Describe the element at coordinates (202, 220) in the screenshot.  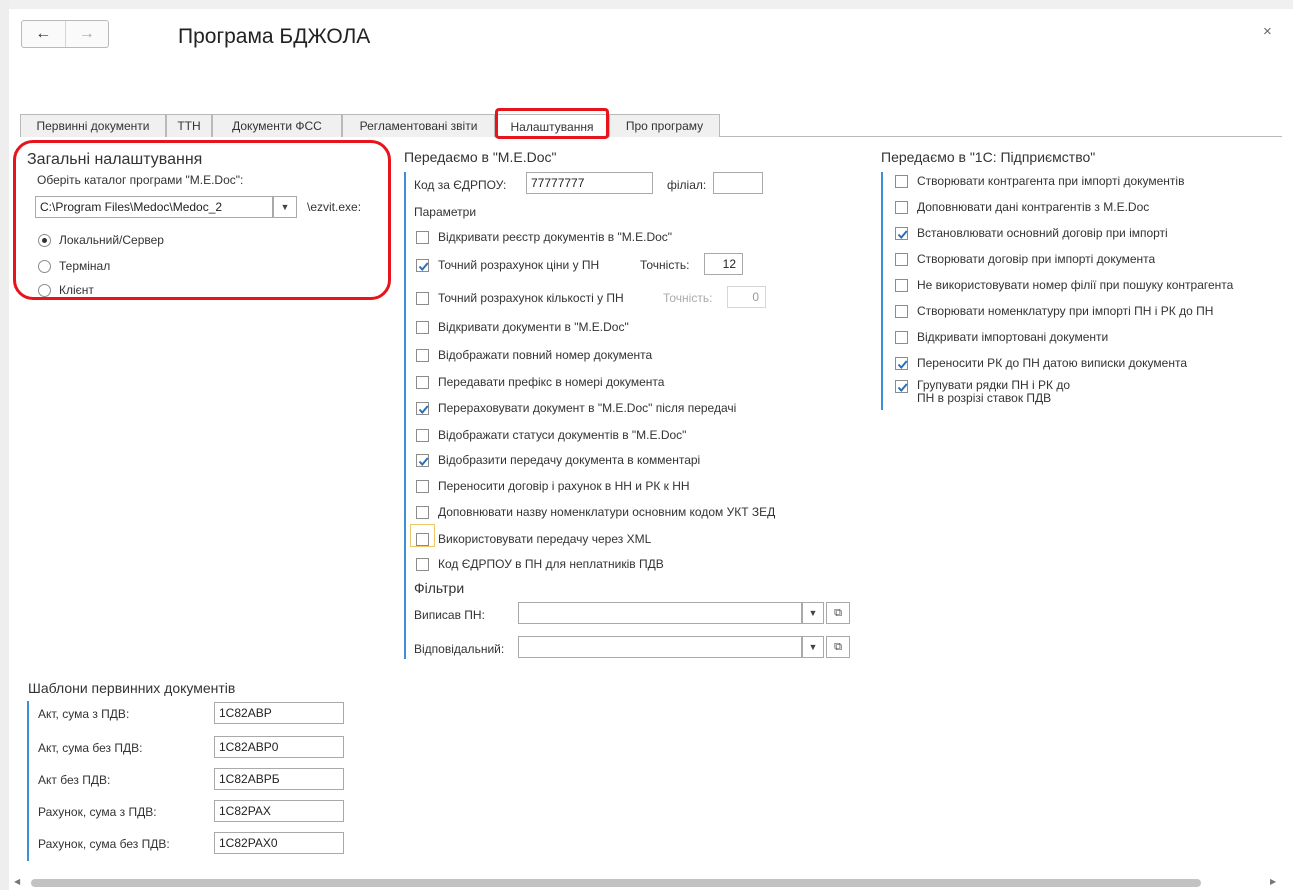
I see `general-settings-highlight` at that location.